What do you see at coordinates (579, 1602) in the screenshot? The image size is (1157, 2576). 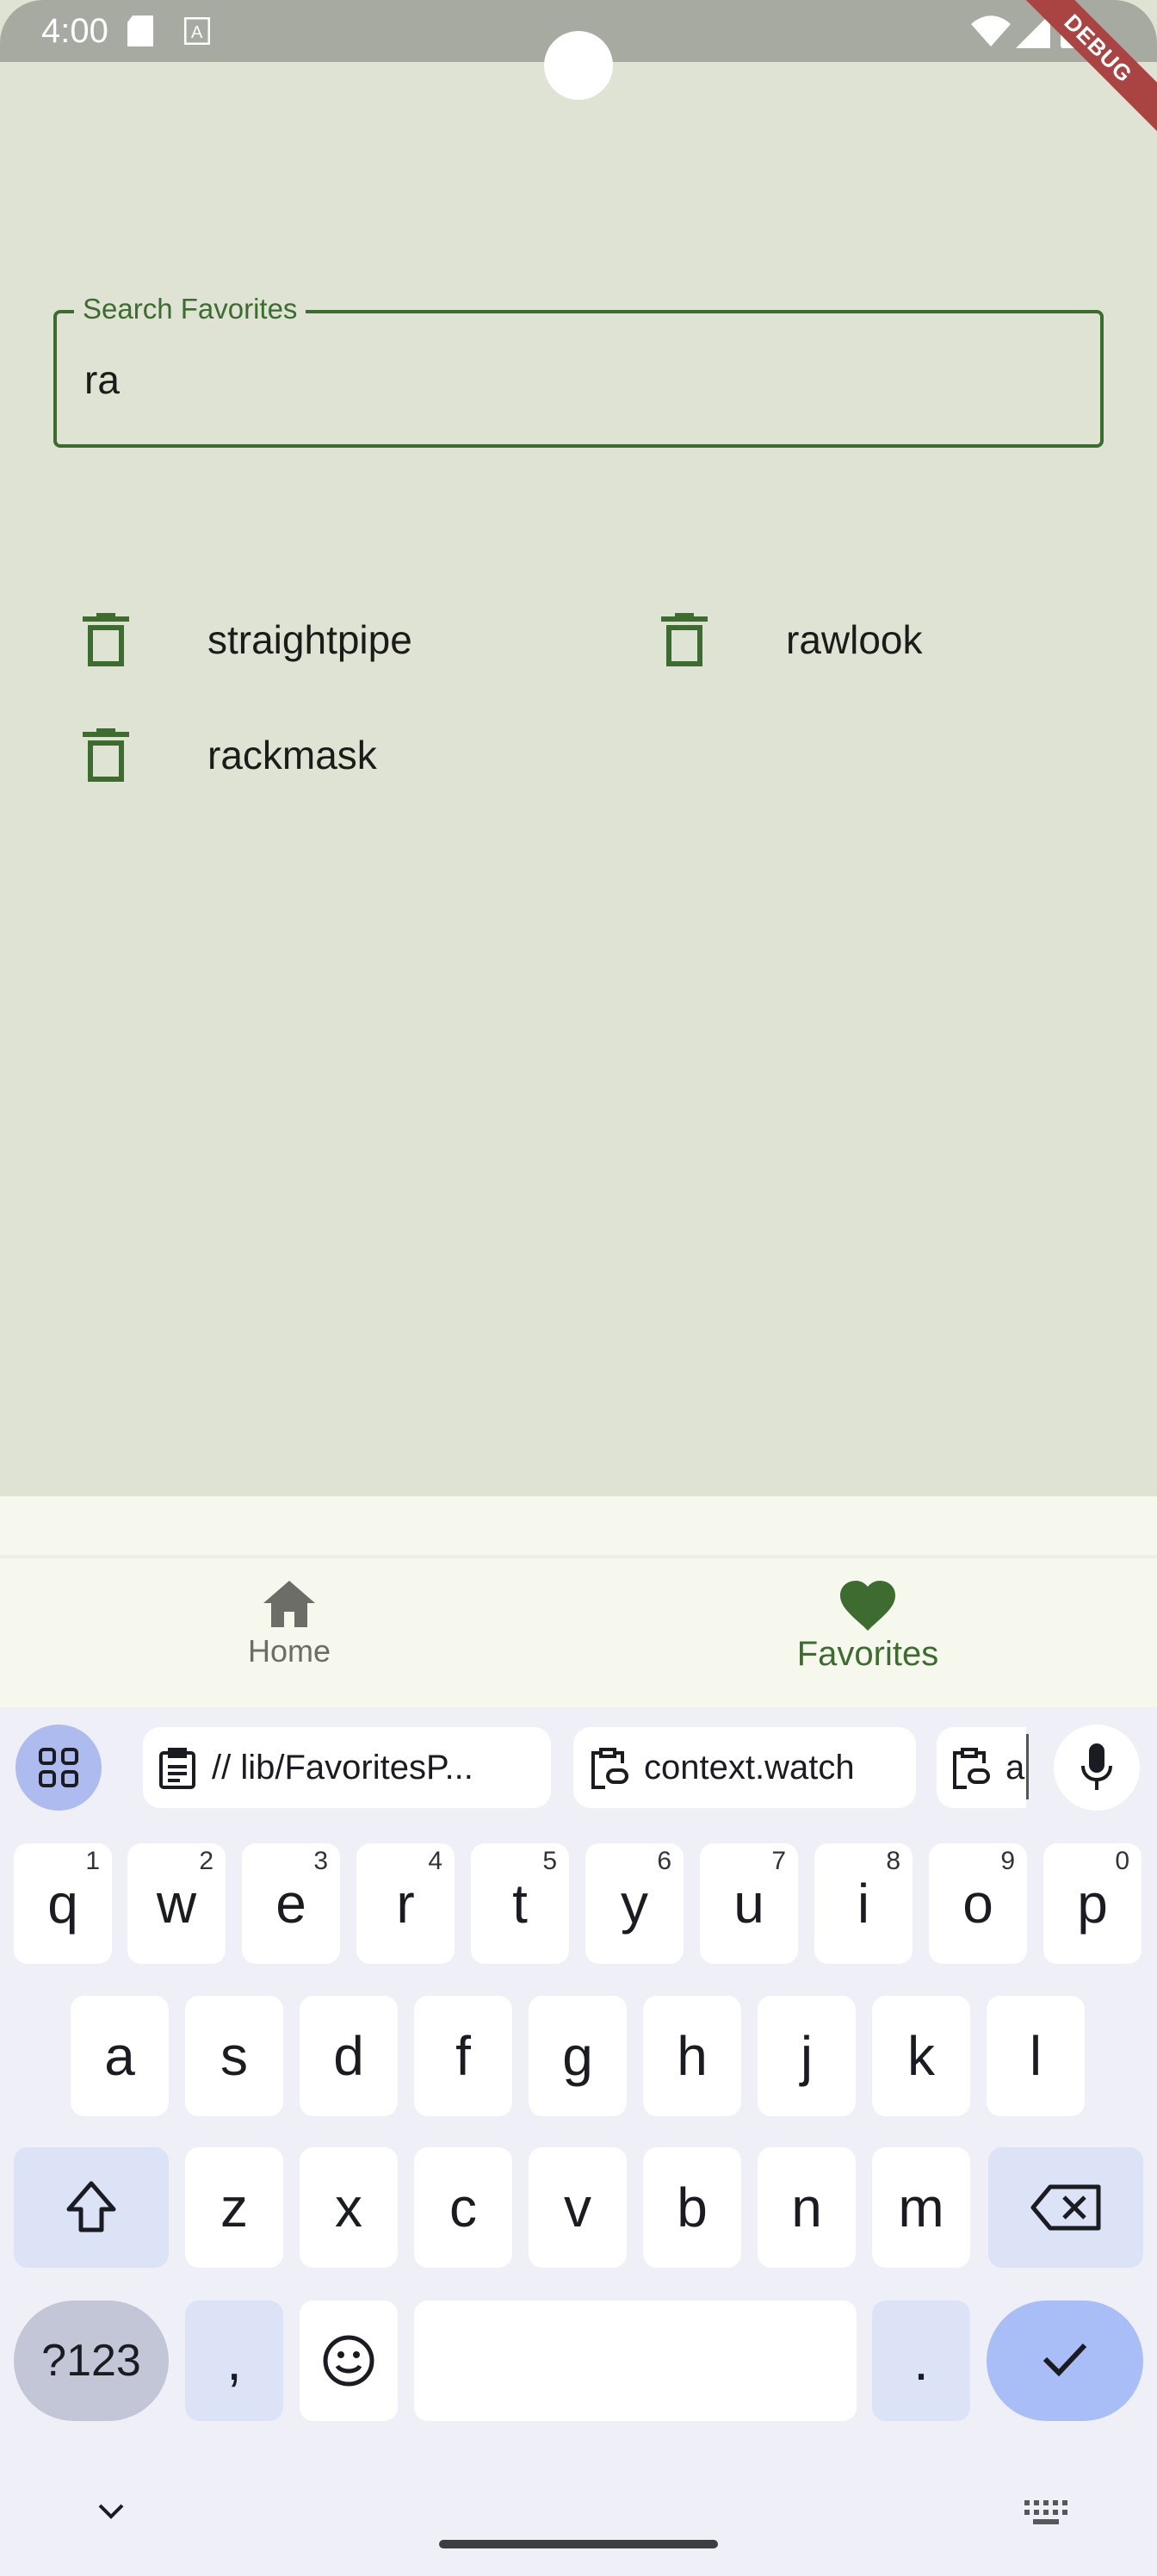 I see `bottom-navigation` at bounding box center [579, 1602].